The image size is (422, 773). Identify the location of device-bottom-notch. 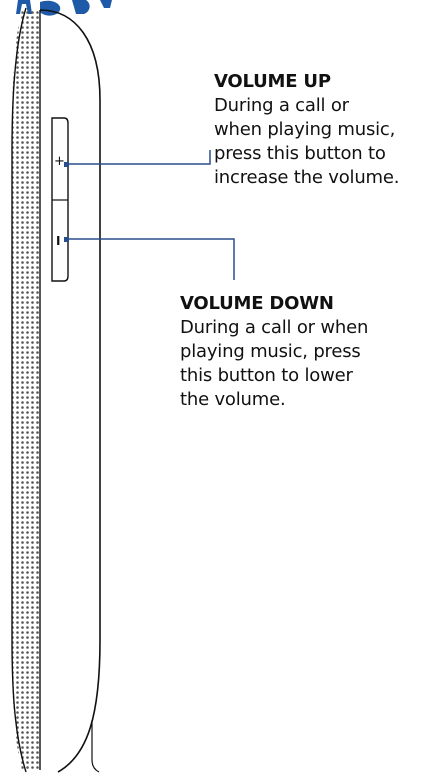
(95, 746).